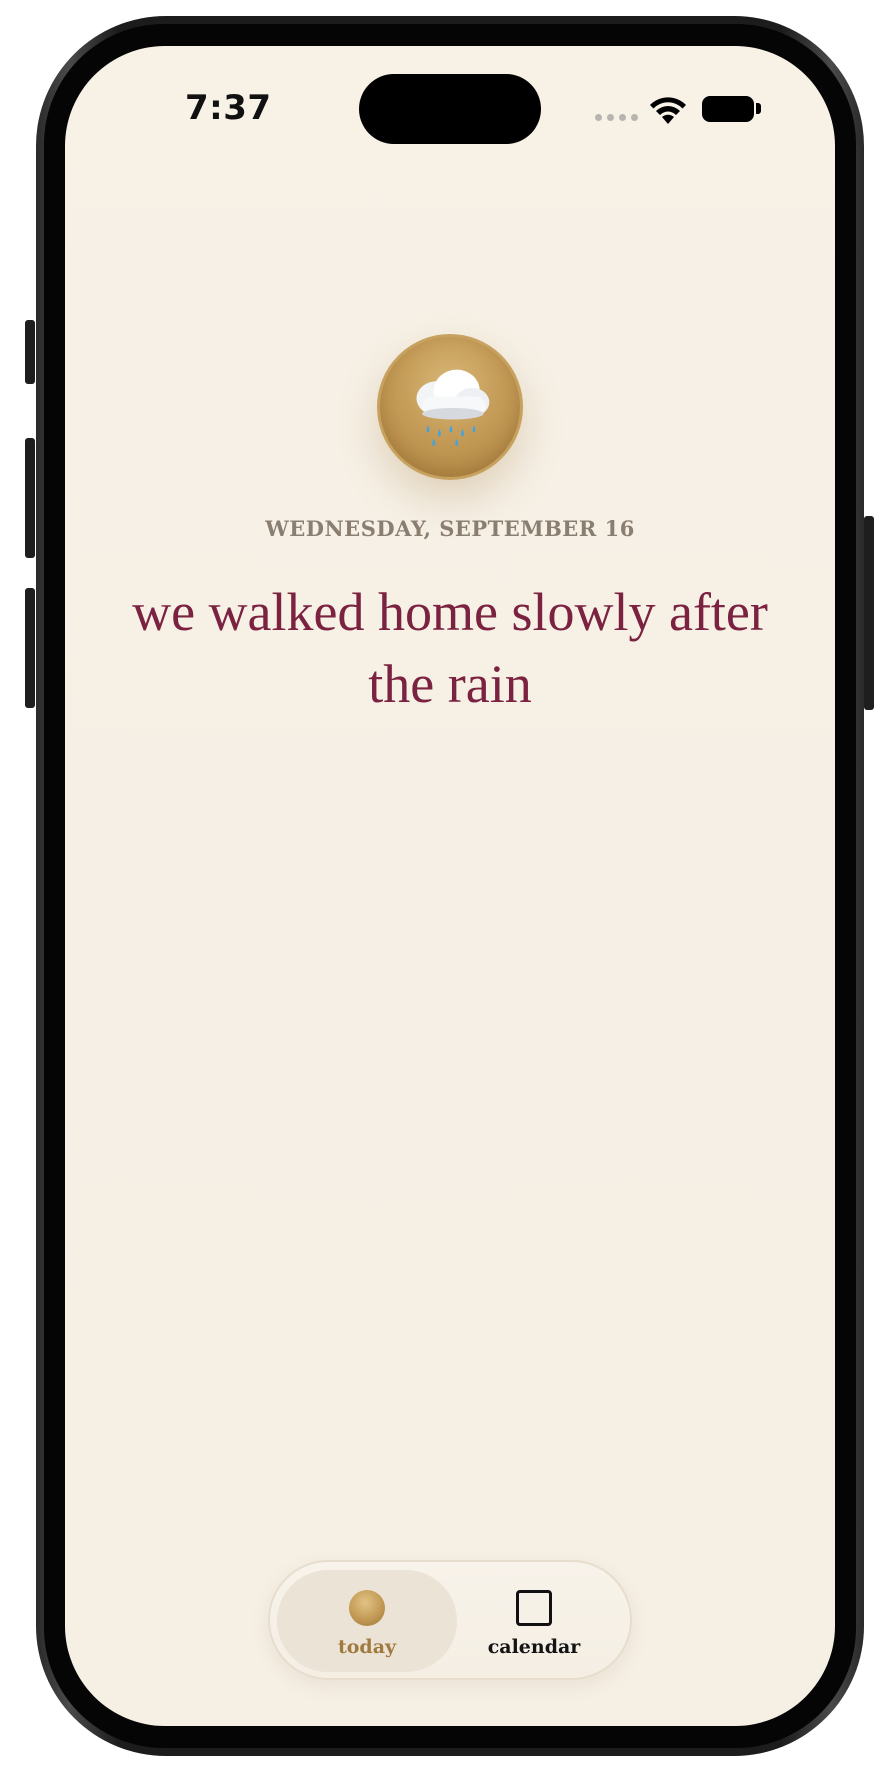 This screenshot has width=894, height=1772. What do you see at coordinates (450, 528) in the screenshot?
I see `entry-date: WEDNESDAY, SEPTEMBER 16` at bounding box center [450, 528].